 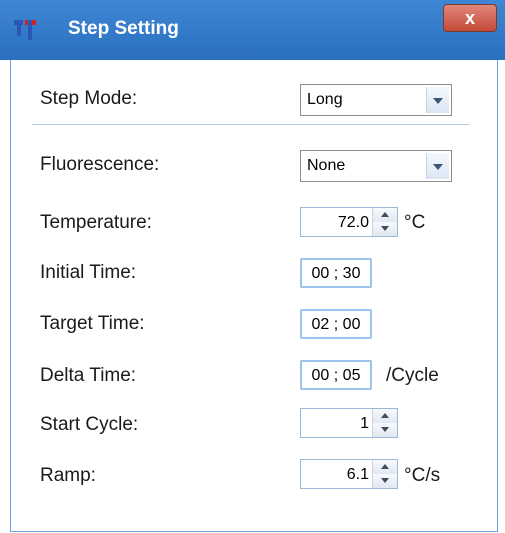 I want to click on ramp-spinner: 6.1, so click(x=349, y=474).